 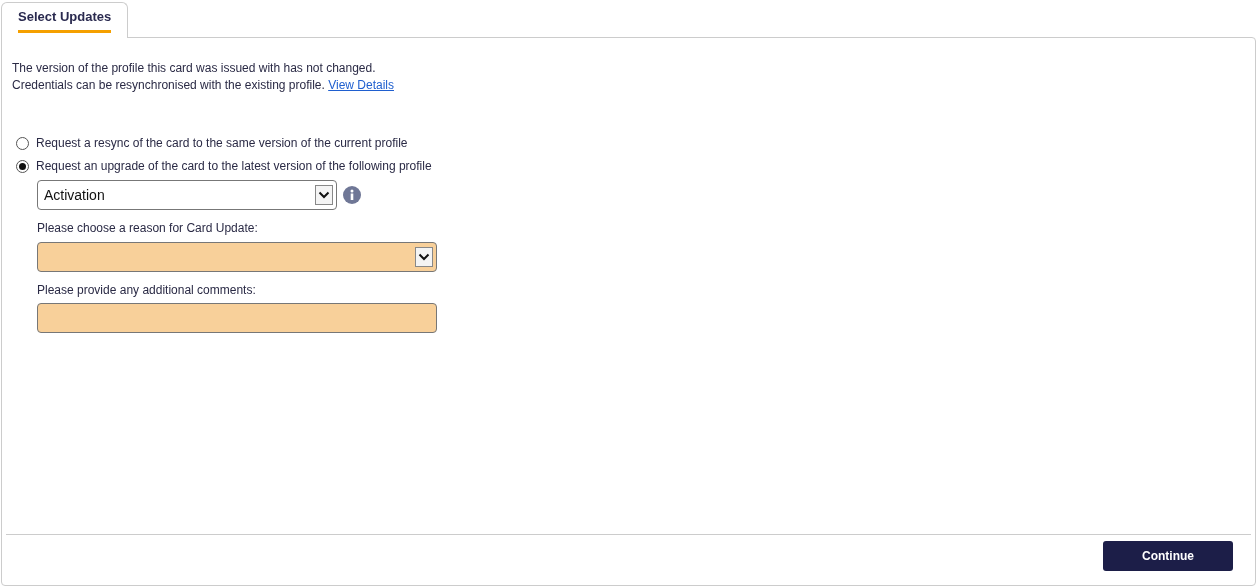 What do you see at coordinates (203, 77) in the screenshot?
I see `info-message: The version of the profile this card was issued with has not changed. Credentials can be resynchronised with the existing profile. View Details` at bounding box center [203, 77].